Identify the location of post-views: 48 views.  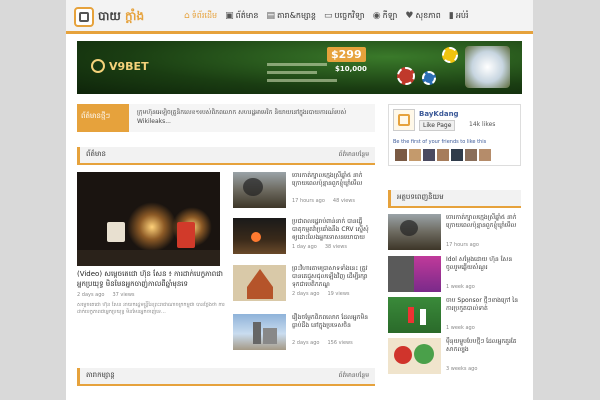
(343, 201).